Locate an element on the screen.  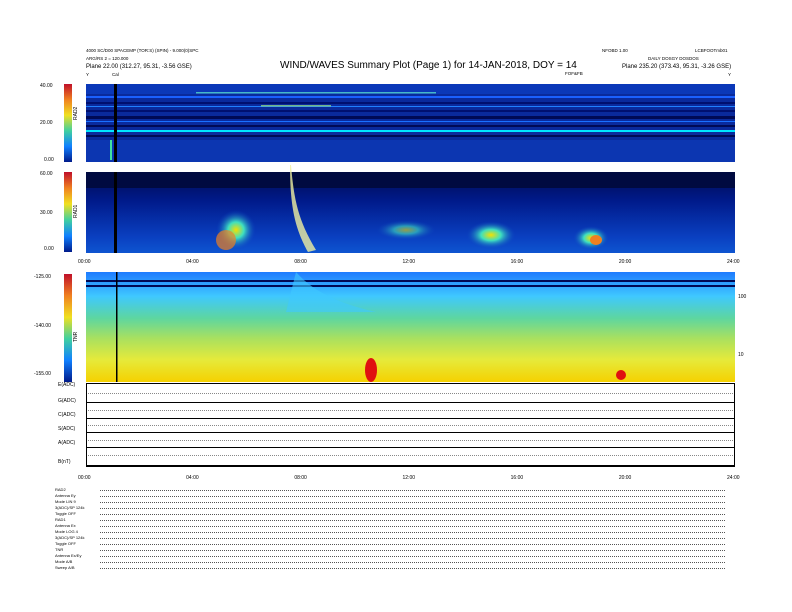
hk-series-label-2: G(ADC) is located at coordinates (67, 401).